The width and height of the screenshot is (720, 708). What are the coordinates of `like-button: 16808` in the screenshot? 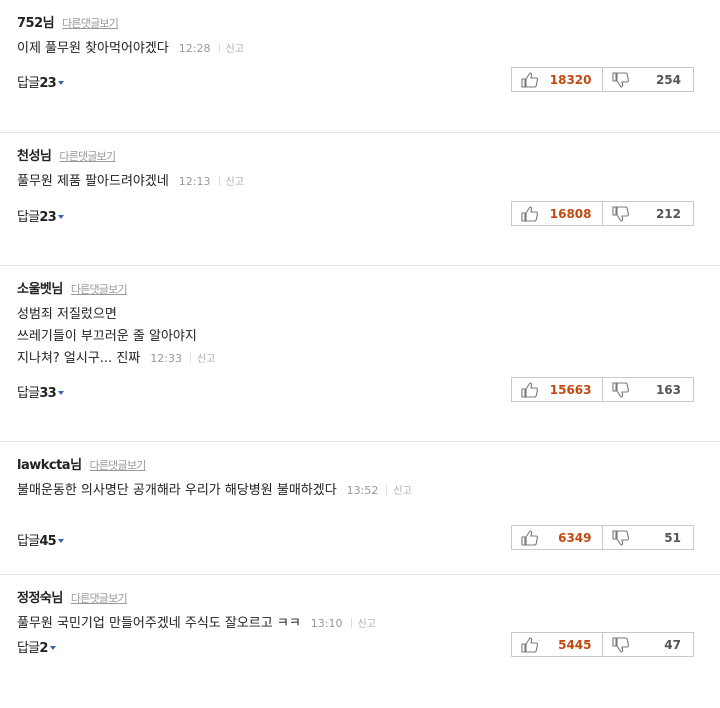 It's located at (557, 213).